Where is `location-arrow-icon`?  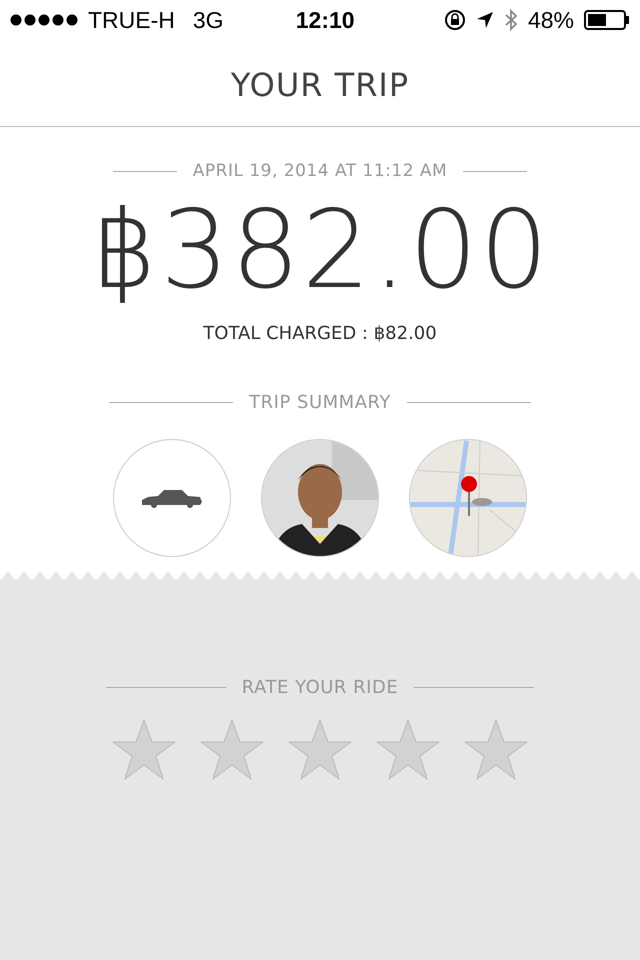
location-arrow-icon is located at coordinates (485, 20).